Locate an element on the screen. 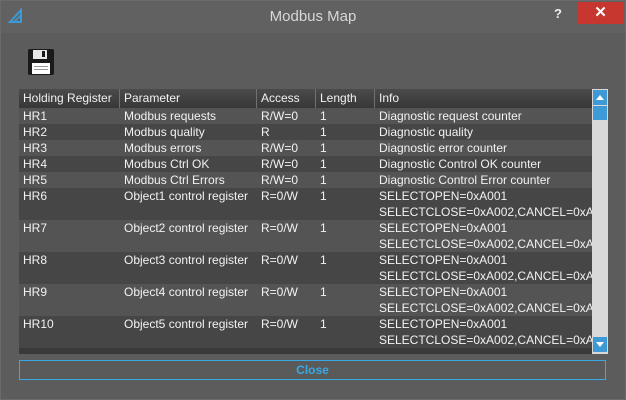 This screenshot has height=400, width=626. column-header-length: Length is located at coordinates (345, 98).